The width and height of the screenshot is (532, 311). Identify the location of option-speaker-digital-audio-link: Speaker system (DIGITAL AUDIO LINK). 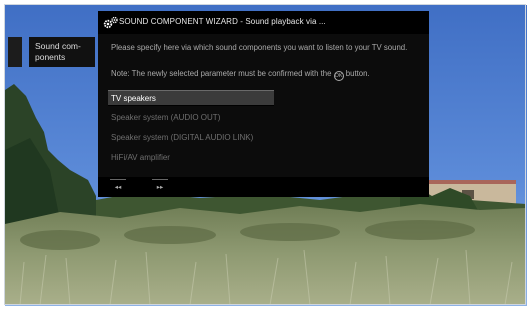
(191, 138).